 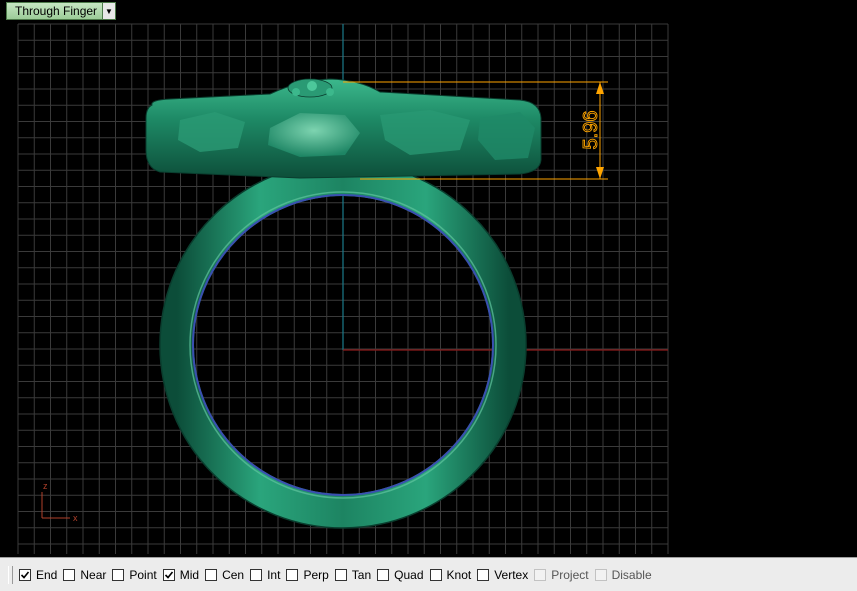 I want to click on osnap-label: Tan, so click(x=361, y=574).